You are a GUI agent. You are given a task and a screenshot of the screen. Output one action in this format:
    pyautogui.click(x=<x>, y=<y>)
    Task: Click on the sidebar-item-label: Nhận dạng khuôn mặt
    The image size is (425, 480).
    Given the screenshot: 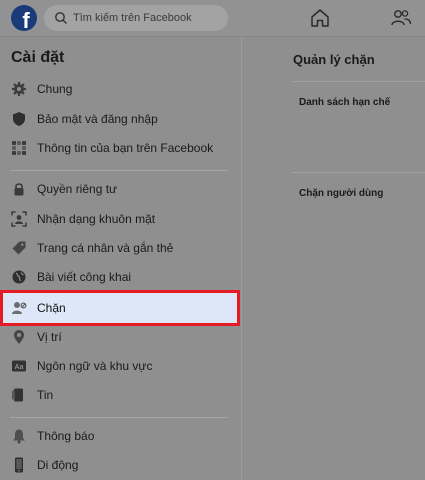 What is the action you would take?
    pyautogui.click(x=96, y=219)
    